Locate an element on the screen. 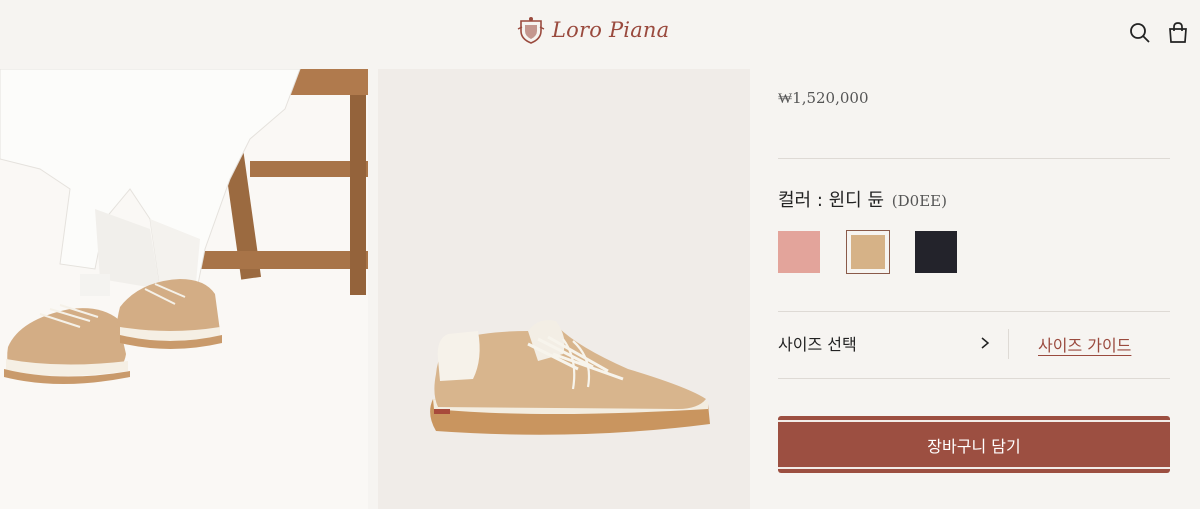 Image resolution: width=1200 pixels, height=509 pixels. search-icon is located at coordinates (1140, 33).